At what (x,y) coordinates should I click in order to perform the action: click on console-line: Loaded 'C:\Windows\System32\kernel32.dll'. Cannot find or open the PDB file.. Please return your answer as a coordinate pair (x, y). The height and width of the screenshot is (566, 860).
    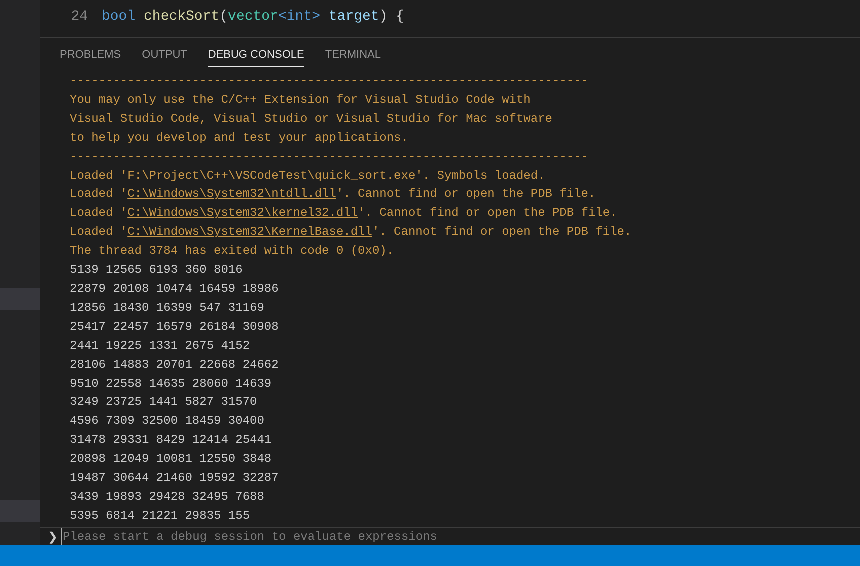
    Looking at the image, I should click on (344, 213).